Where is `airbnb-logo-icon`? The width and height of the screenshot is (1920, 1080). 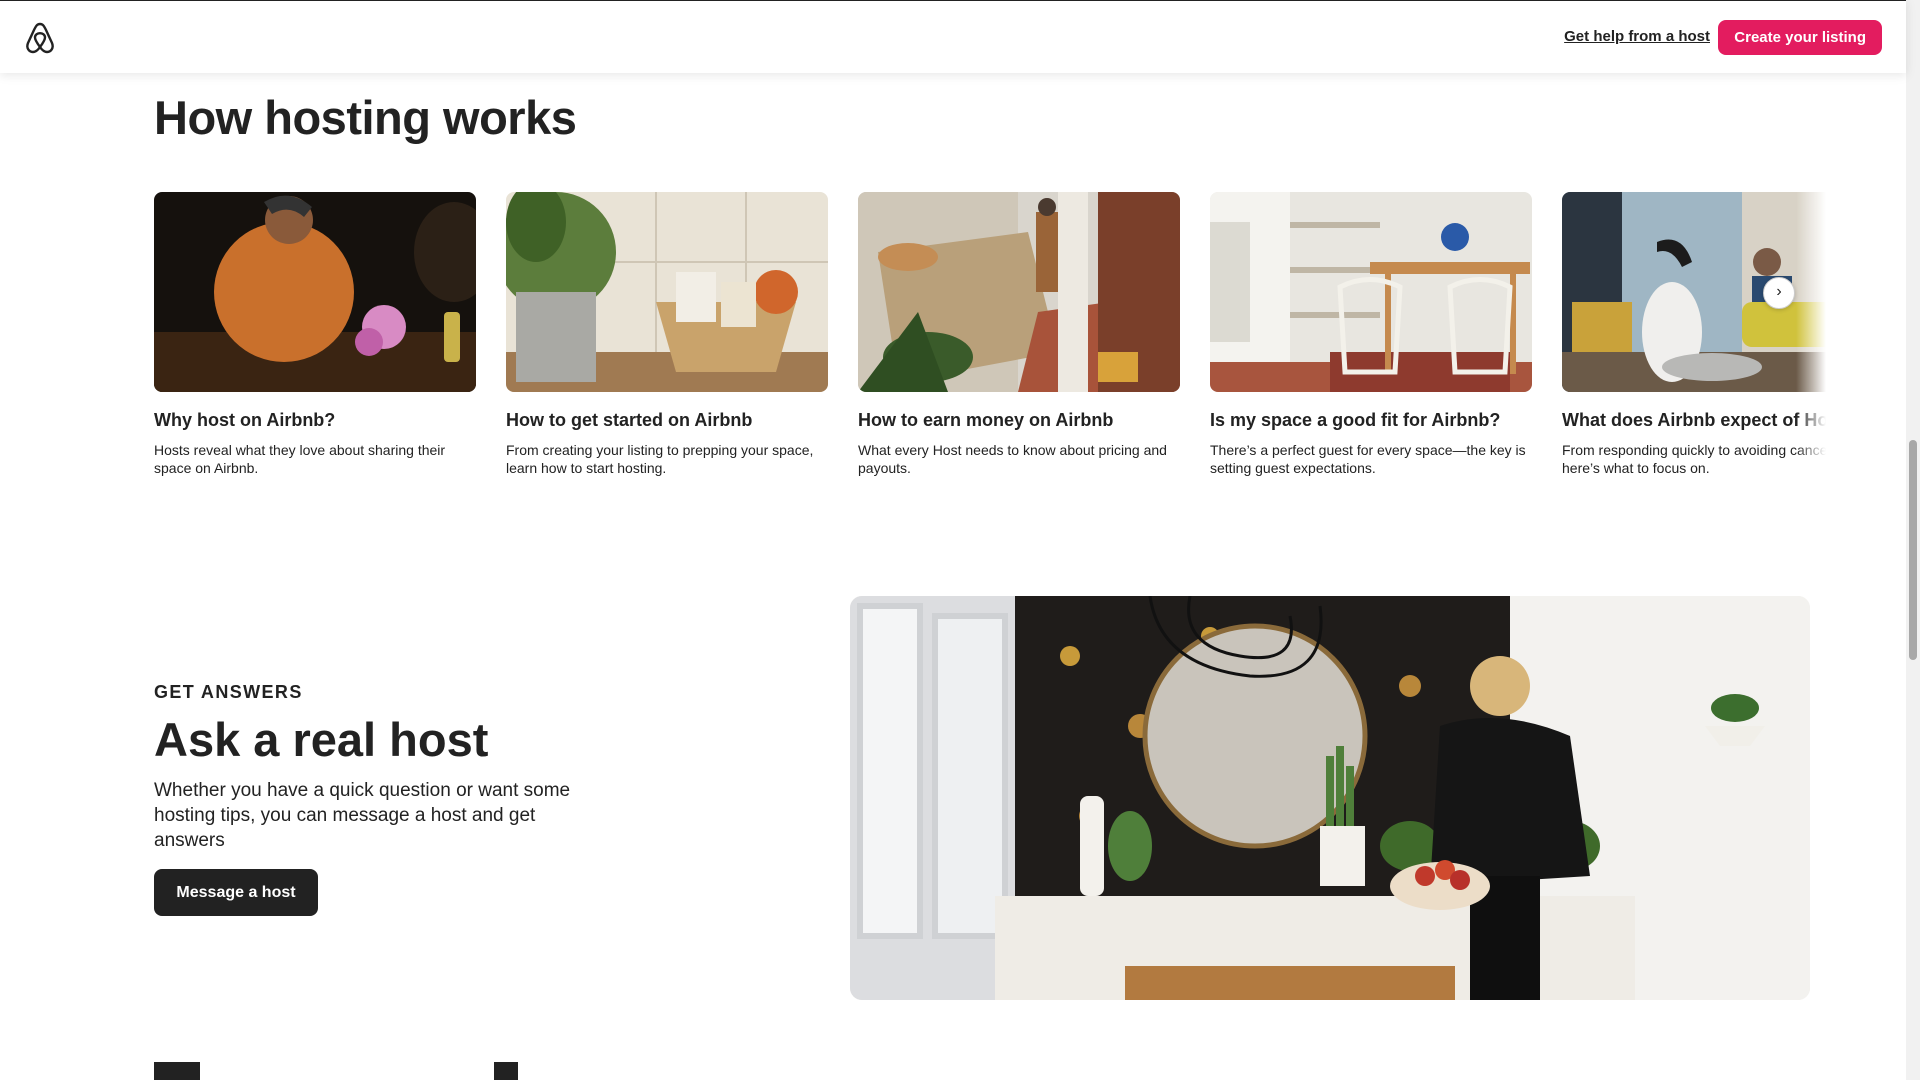 airbnb-logo-icon is located at coordinates (40, 38).